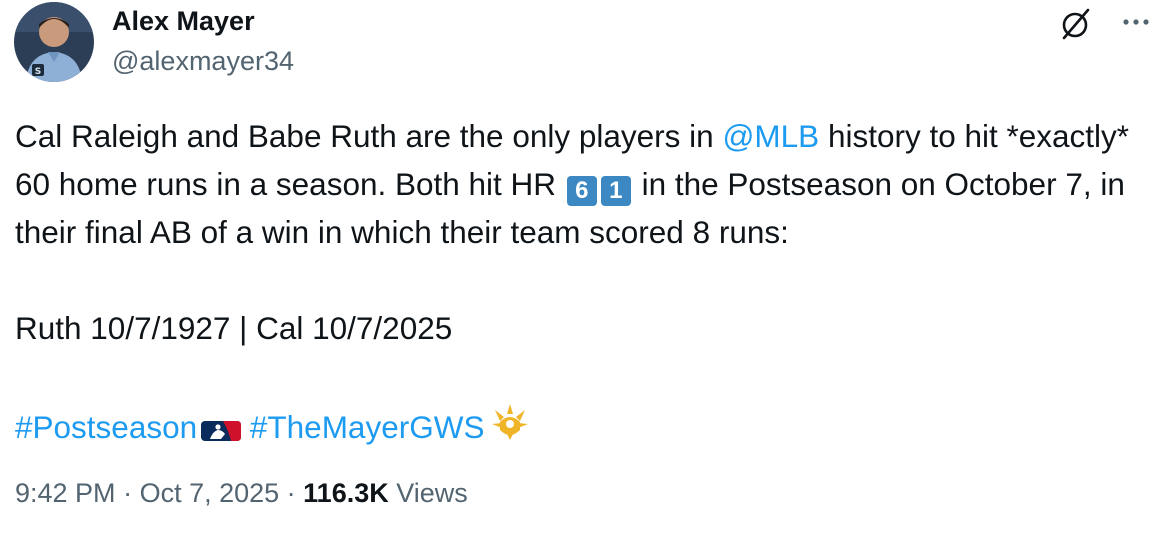  I want to click on trident-emblem-icon, so click(510, 427).